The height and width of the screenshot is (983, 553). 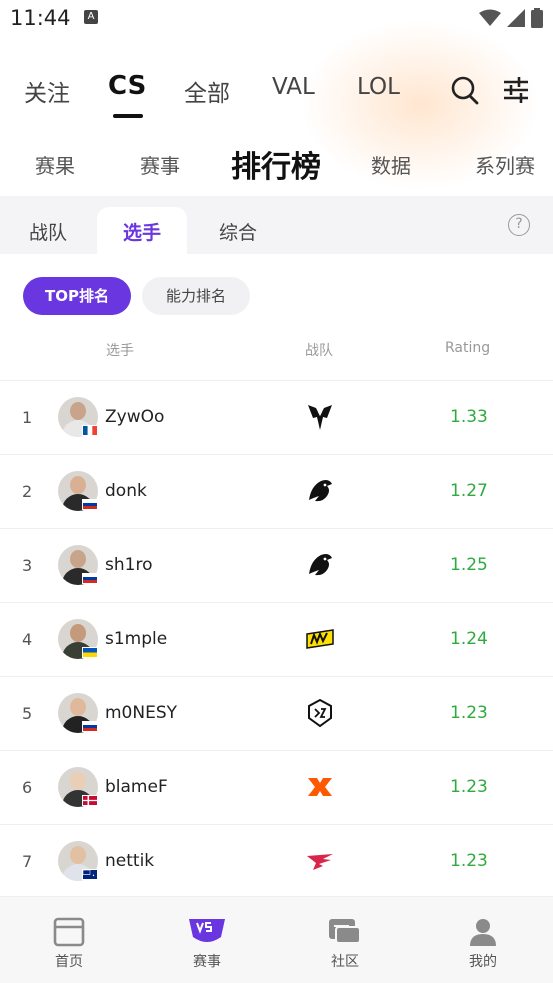 I want to click on notification-badge-icon: A, so click(x=91, y=17).